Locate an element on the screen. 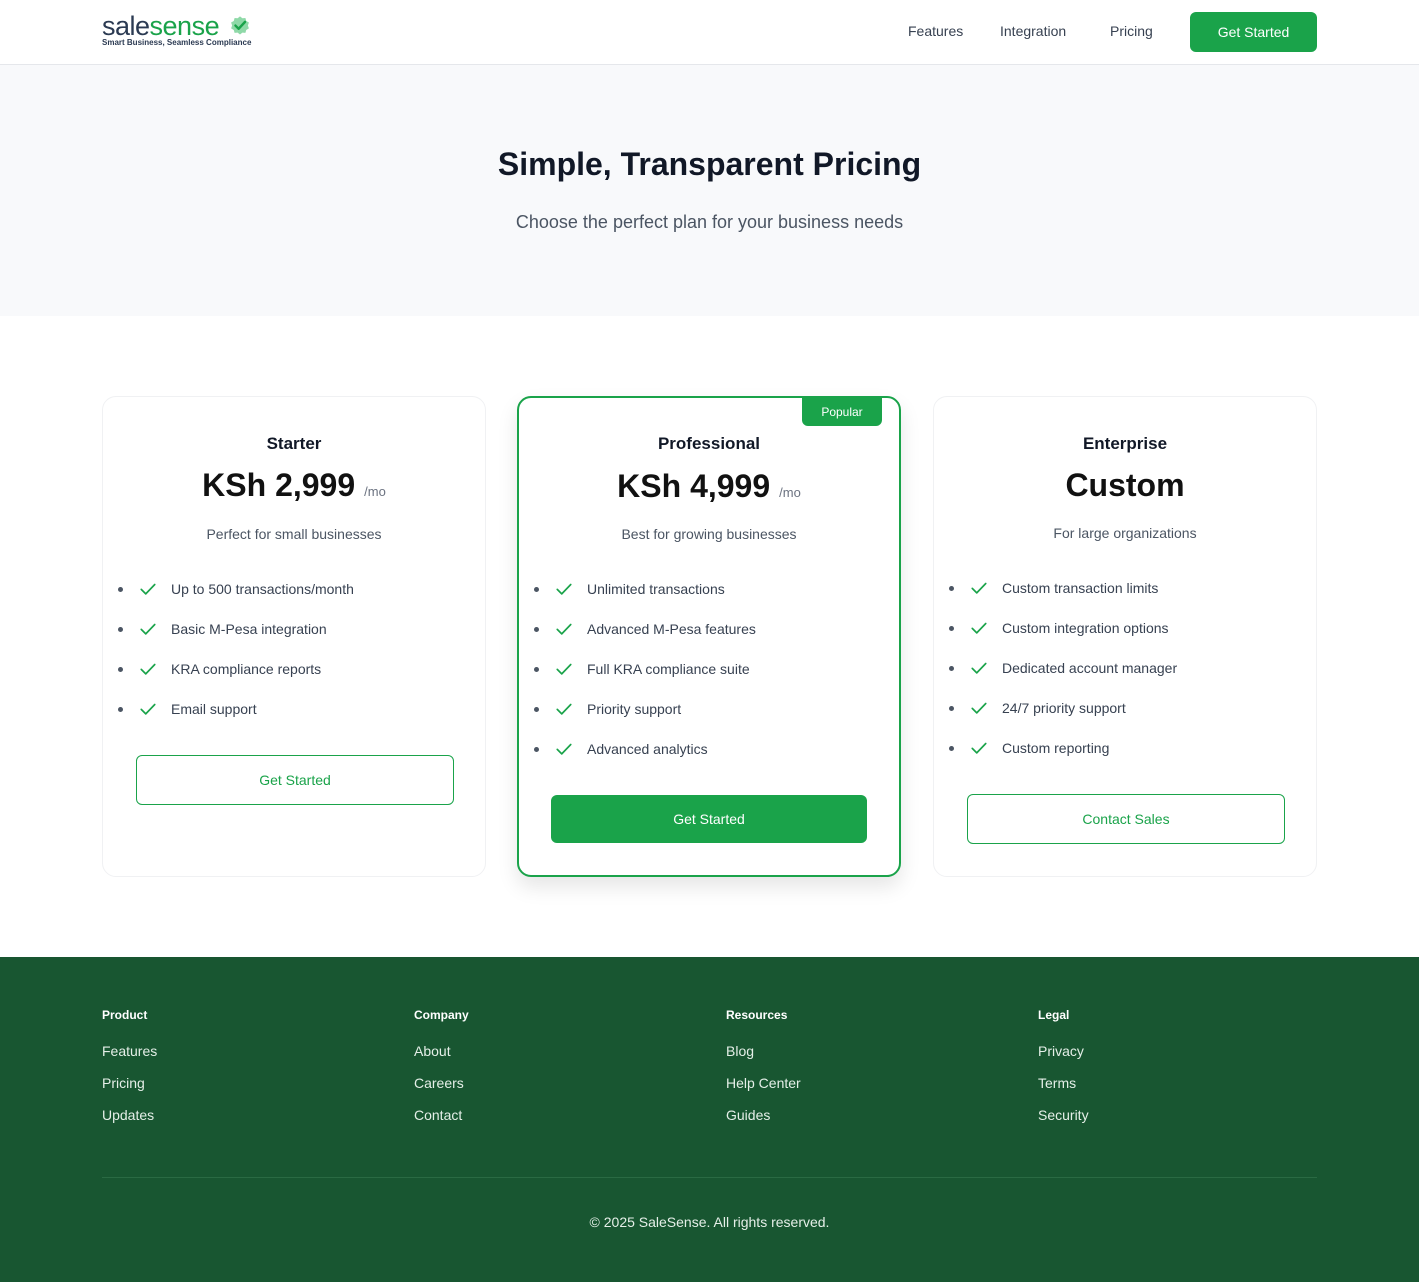  plan-feature-text: Custom reporting is located at coordinates (1056, 748).